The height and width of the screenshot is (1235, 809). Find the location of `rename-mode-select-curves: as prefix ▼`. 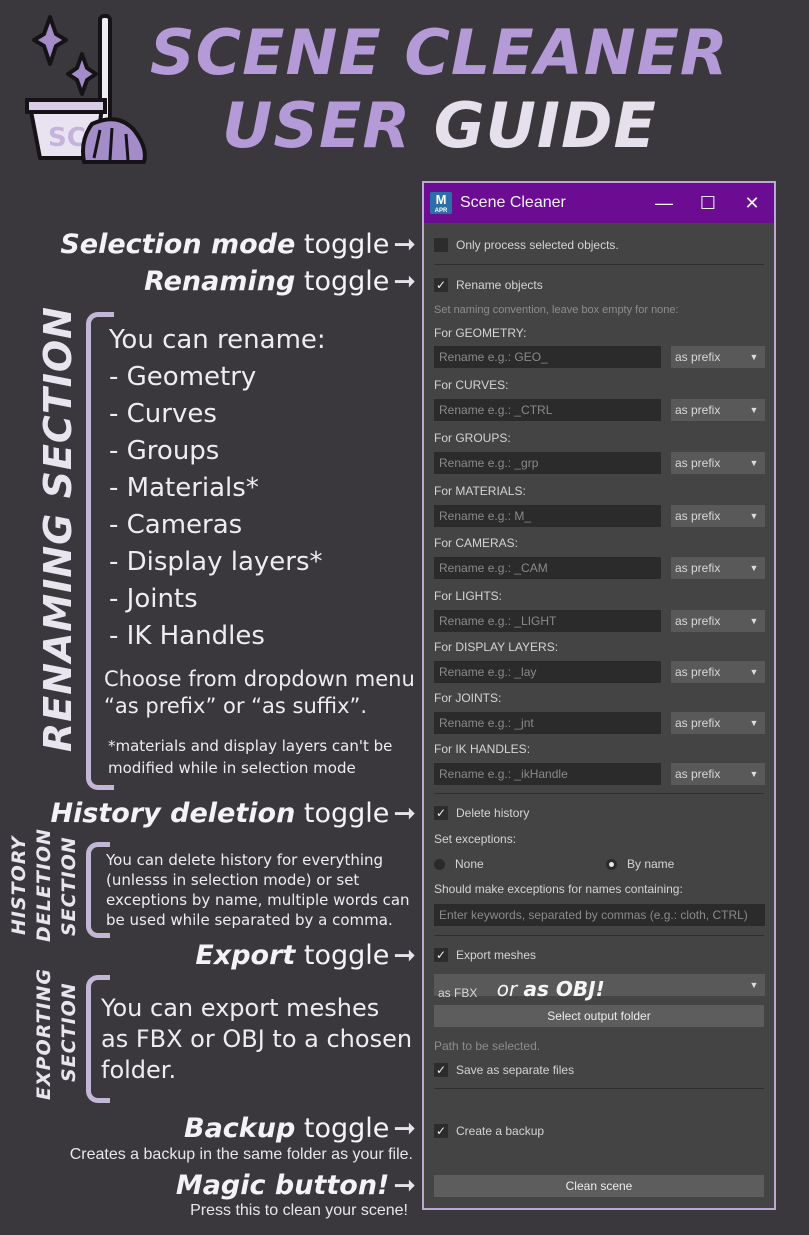

rename-mode-select-curves: as prefix ▼ is located at coordinates (718, 410).